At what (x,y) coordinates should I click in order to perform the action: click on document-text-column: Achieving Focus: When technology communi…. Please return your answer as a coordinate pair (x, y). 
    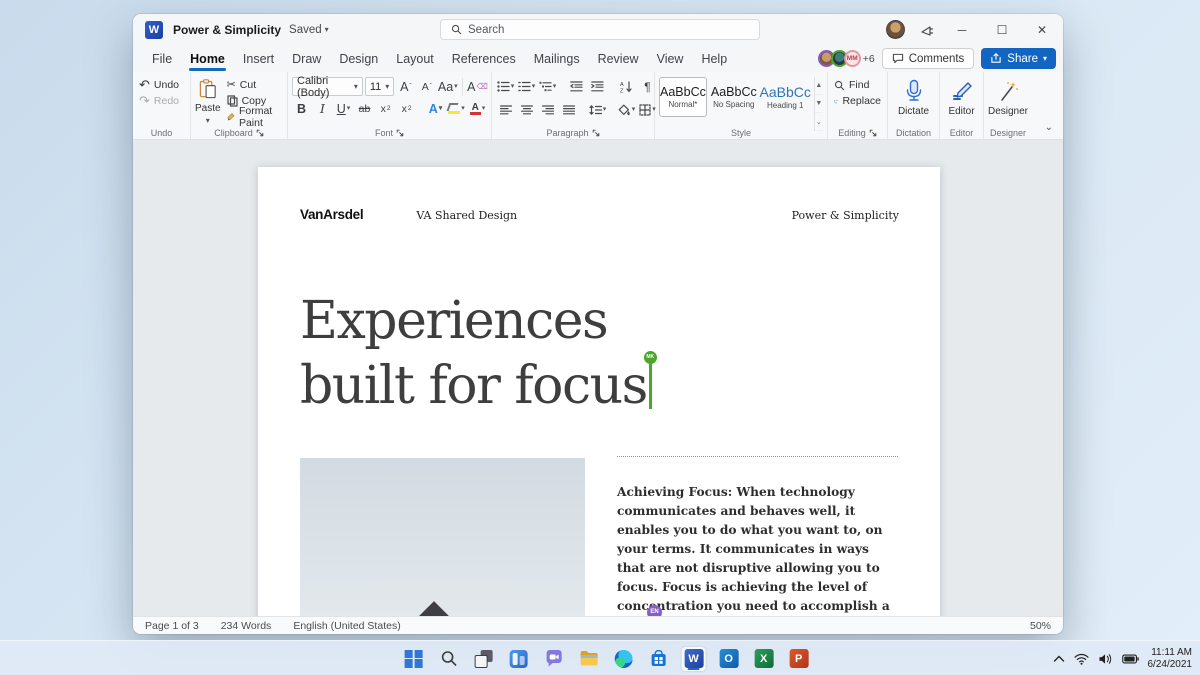
    Looking at the image, I should click on (757, 536).